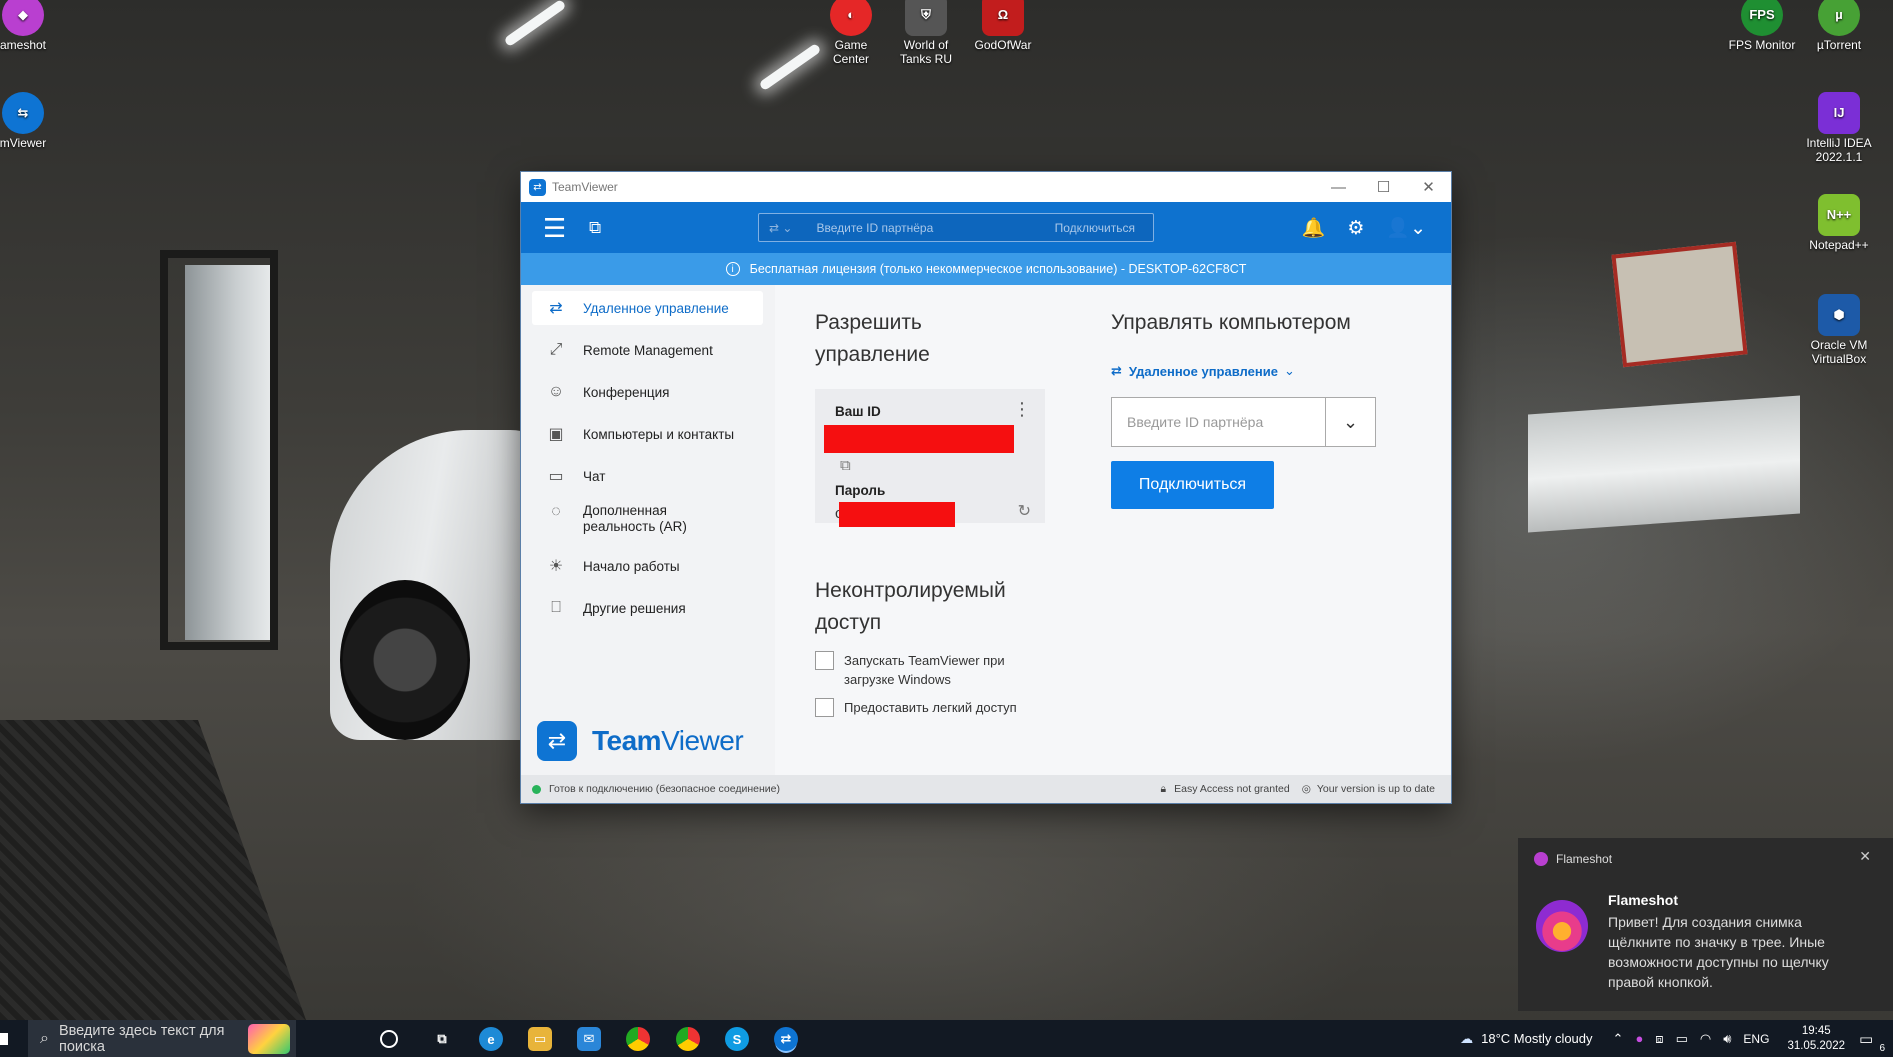 This screenshot has height=1057, width=1893. I want to click on partner-id-field: Введите ID партнёра ⌄, so click(1243, 422).